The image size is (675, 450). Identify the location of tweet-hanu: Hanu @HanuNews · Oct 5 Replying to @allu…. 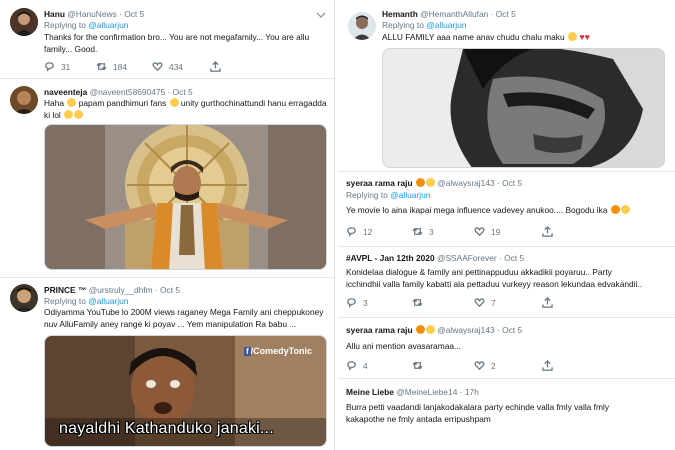
(167, 39).